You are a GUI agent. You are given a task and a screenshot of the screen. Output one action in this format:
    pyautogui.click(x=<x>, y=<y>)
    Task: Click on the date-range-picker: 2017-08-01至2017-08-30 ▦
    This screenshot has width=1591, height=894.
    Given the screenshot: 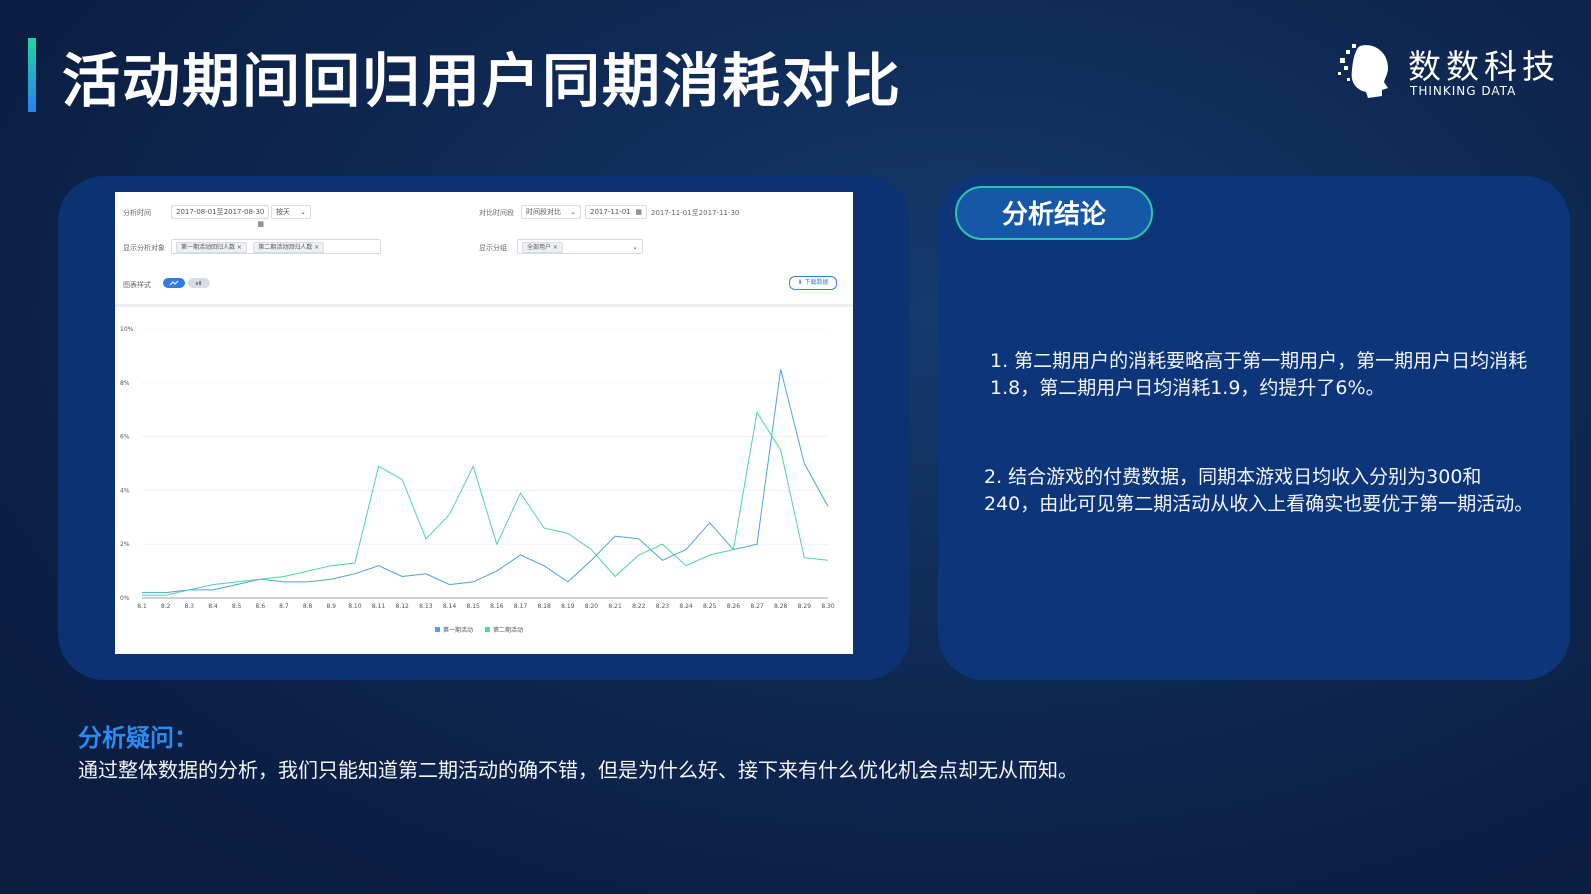 What is the action you would take?
    pyautogui.click(x=220, y=216)
    